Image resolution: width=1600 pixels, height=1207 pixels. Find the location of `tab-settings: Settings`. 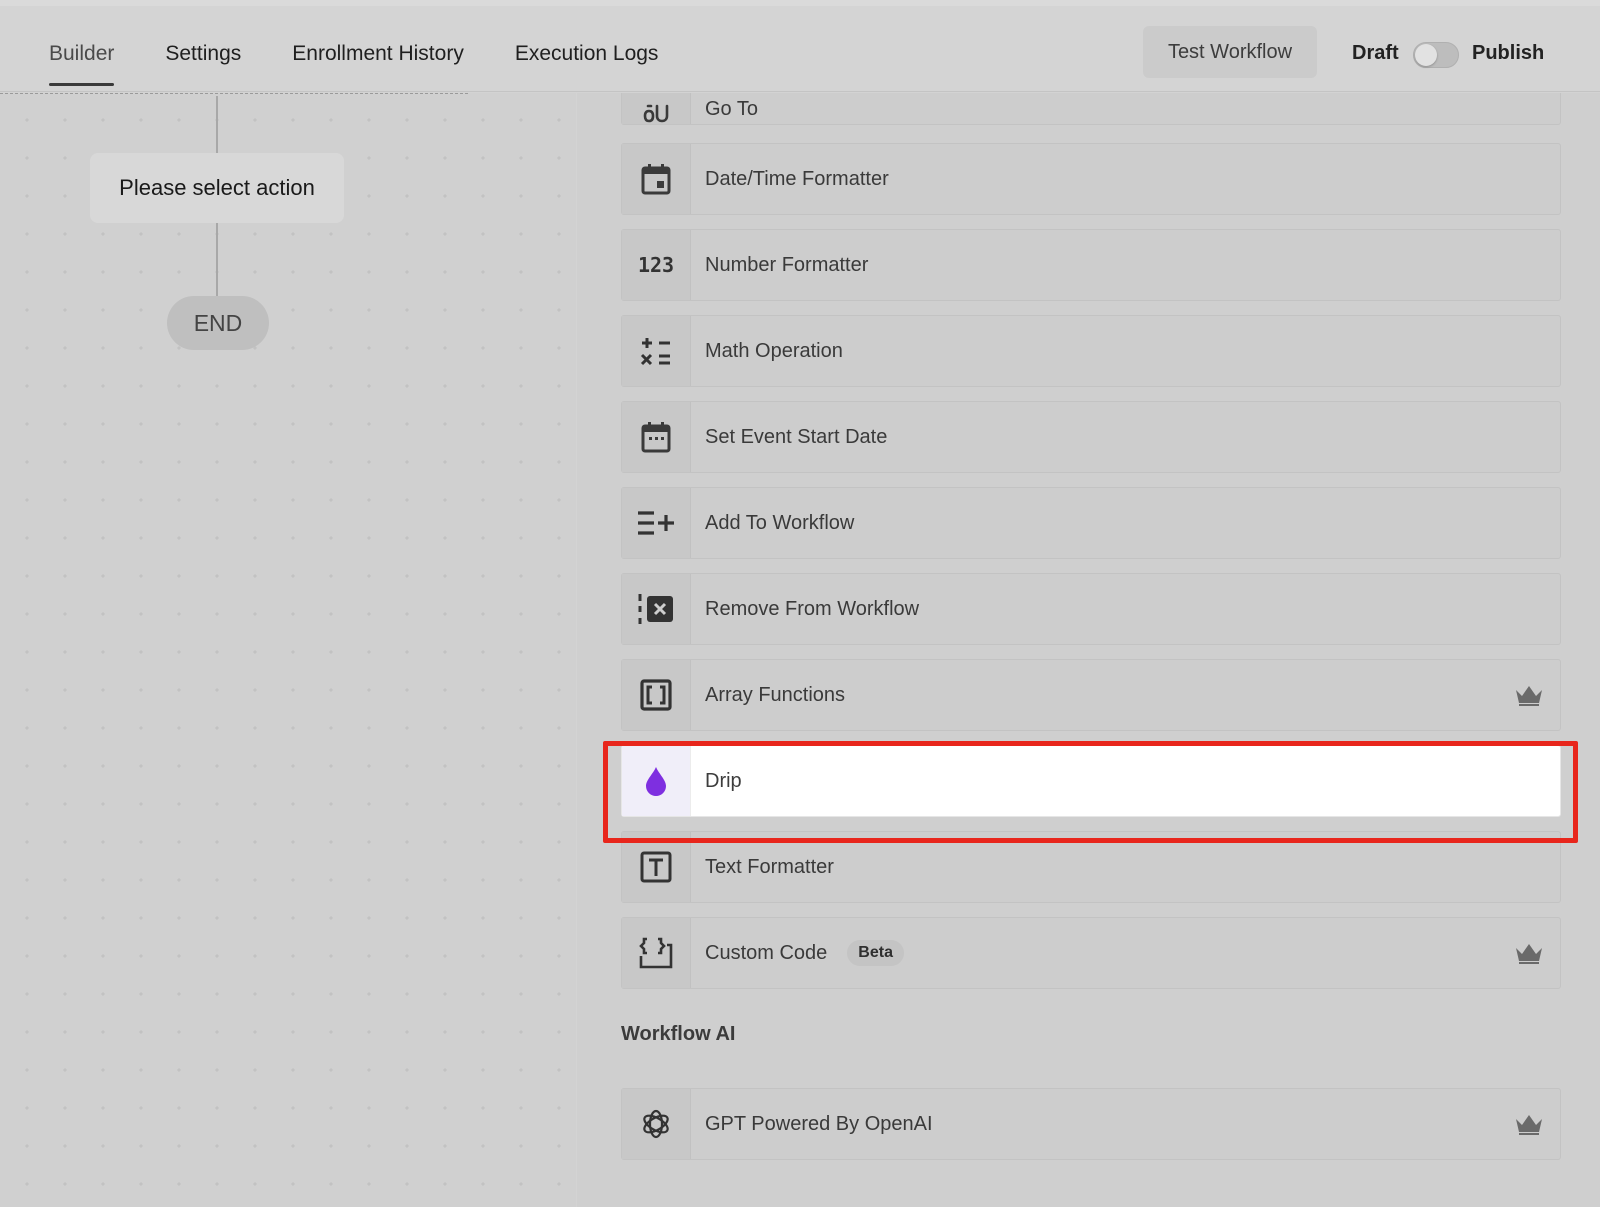

tab-settings: Settings is located at coordinates (203, 64).